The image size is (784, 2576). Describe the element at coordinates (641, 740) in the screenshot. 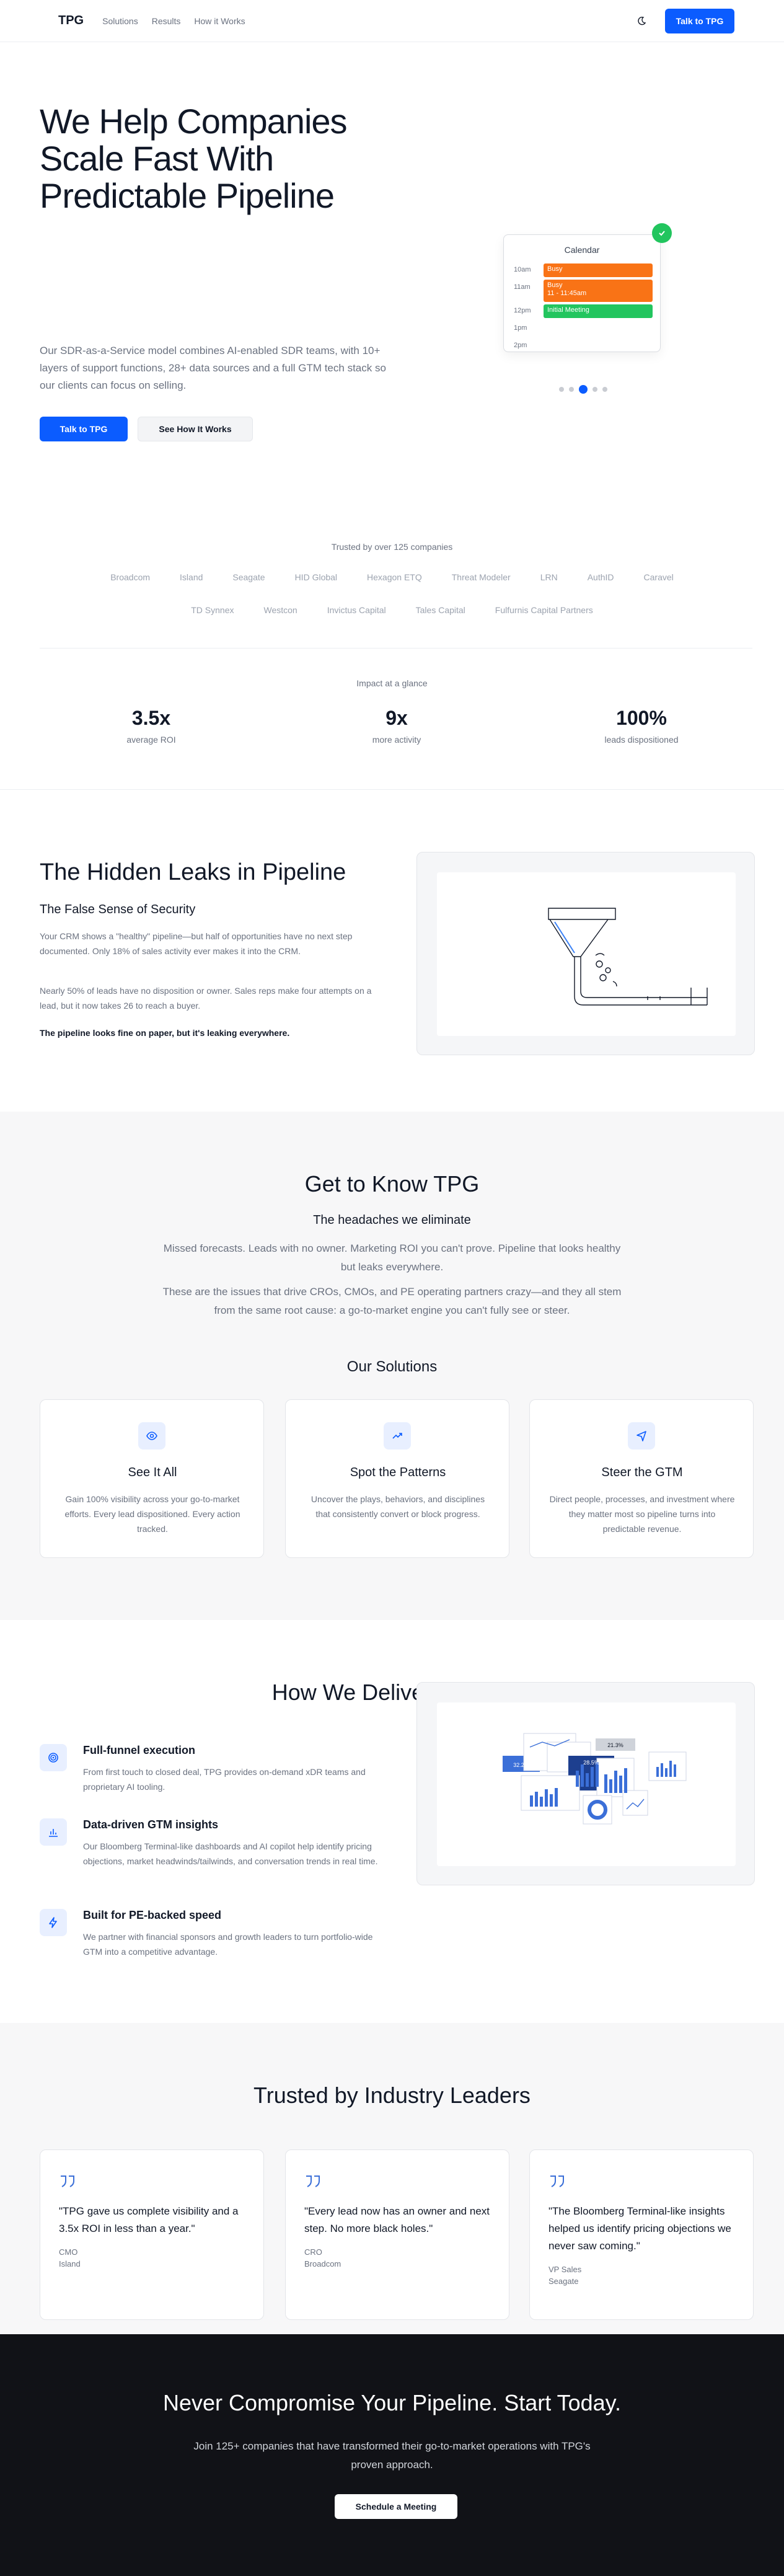

I see `stat-label: leads dispositioned` at that location.